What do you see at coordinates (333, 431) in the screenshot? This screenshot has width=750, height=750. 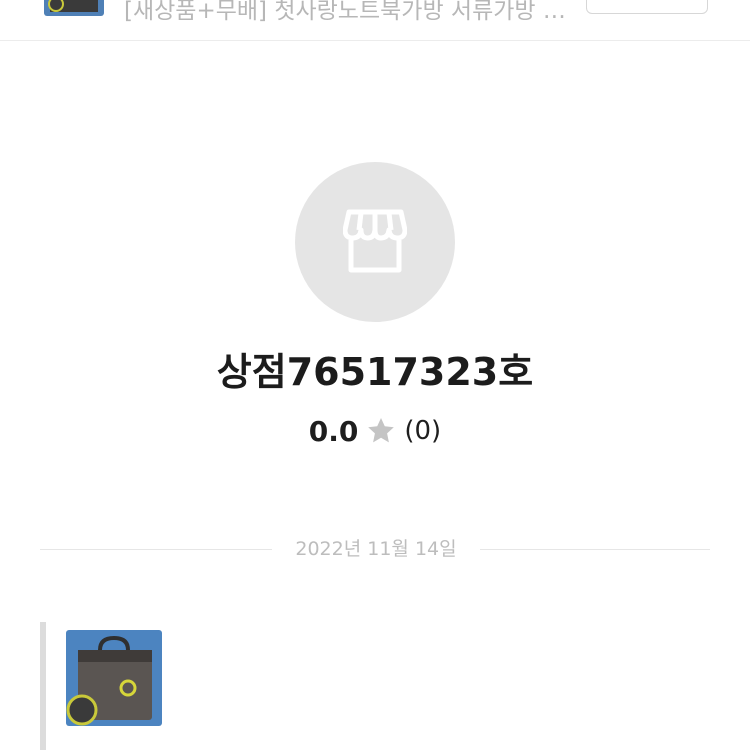 I see `rating-score: 0.0` at bounding box center [333, 431].